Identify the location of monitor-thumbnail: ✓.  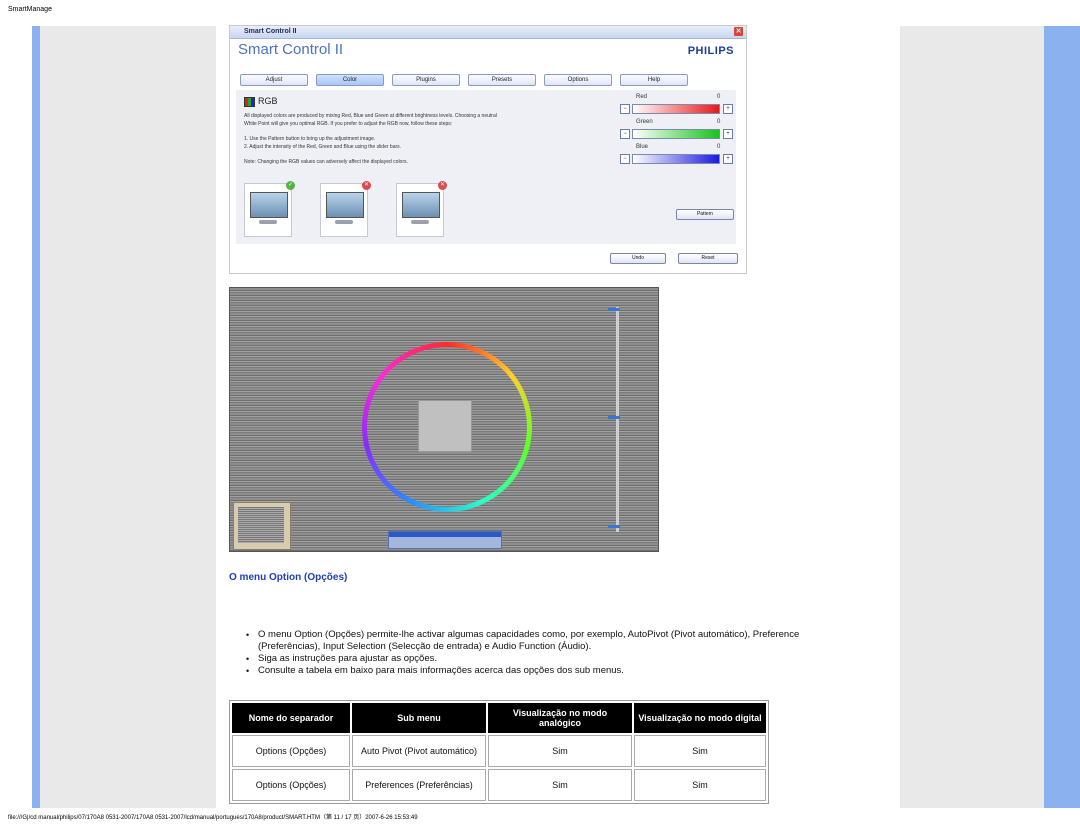
(269, 209).